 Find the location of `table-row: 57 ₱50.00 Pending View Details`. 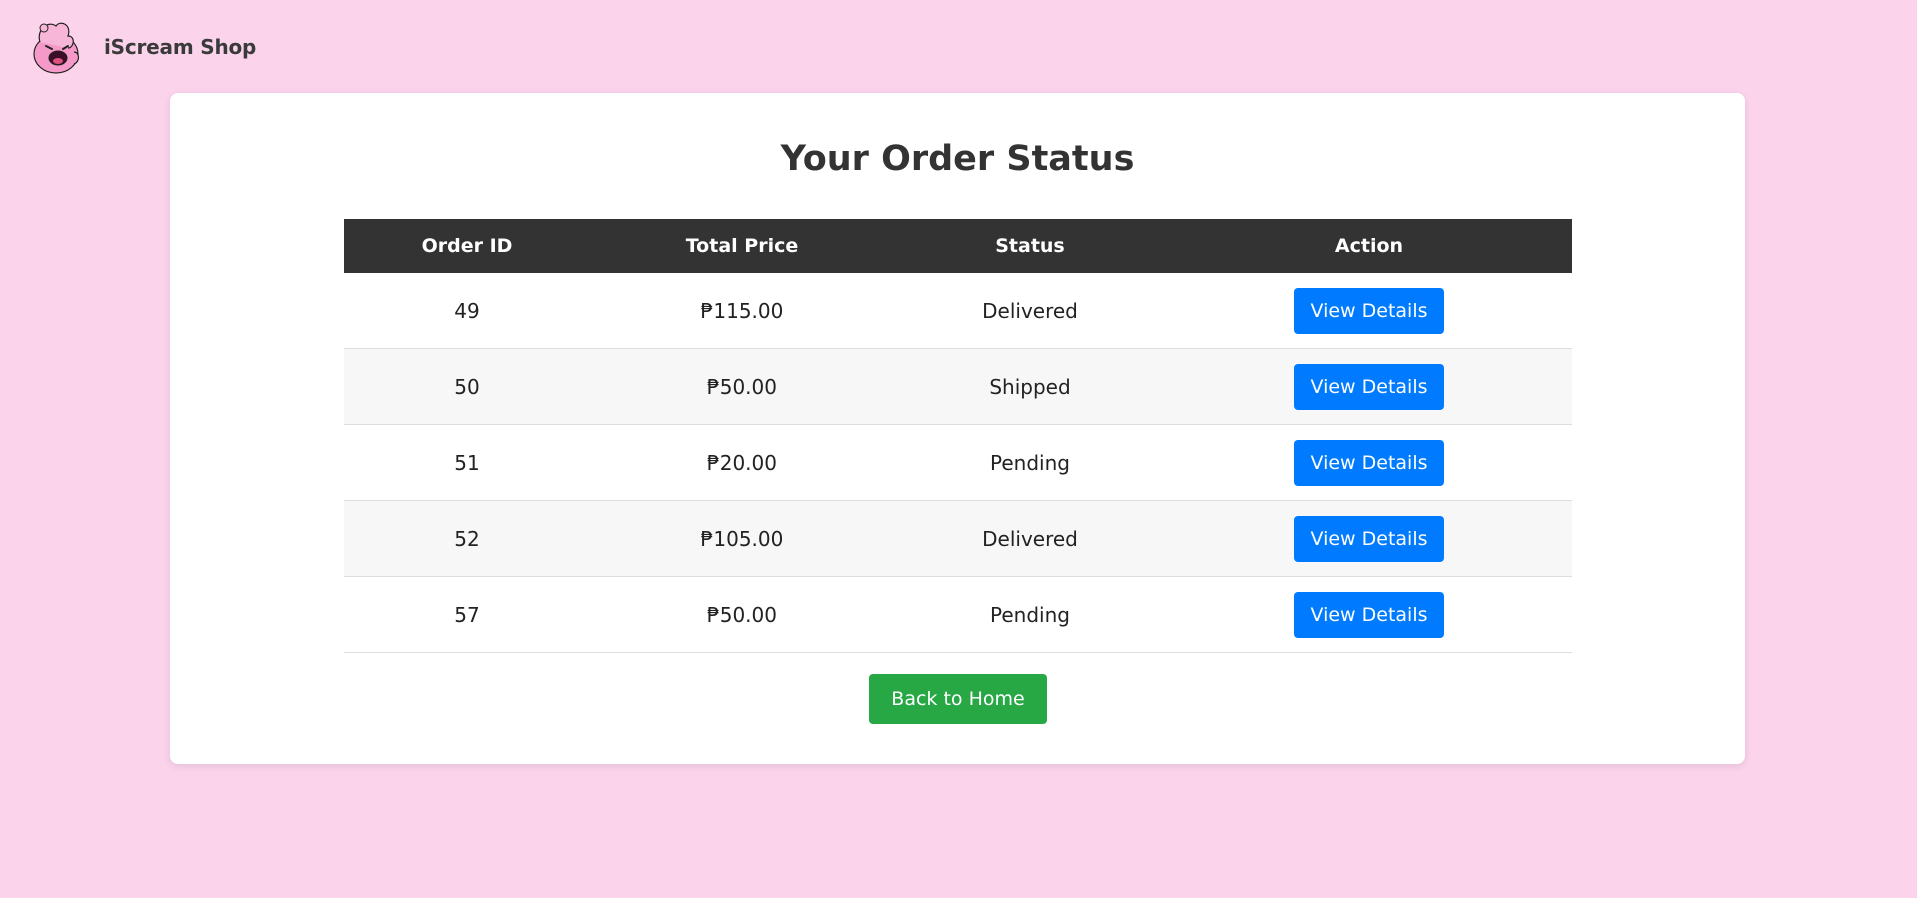

table-row: 57 ₱50.00 Pending View Details is located at coordinates (958, 614).